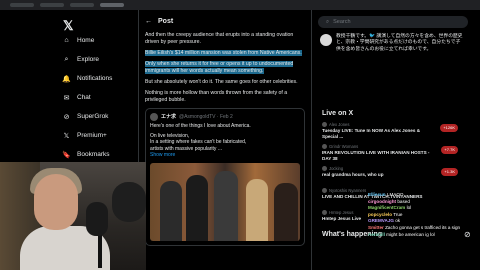 The width and height of the screenshot is (480, 270). What do you see at coordinates (97, 219) in the screenshot?
I see `microphone` at bounding box center [97, 219].